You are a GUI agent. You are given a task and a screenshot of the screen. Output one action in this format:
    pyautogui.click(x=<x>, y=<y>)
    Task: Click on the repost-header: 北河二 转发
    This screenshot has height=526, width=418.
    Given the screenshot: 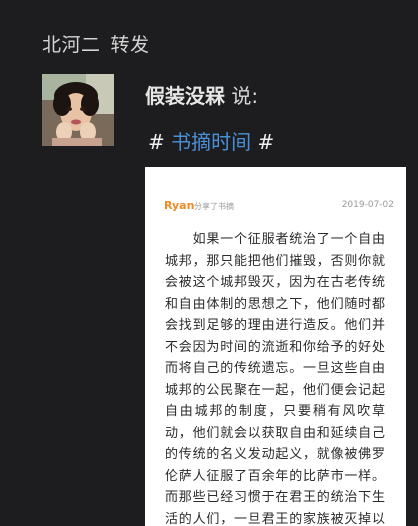 What is the action you would take?
    pyautogui.click(x=96, y=43)
    